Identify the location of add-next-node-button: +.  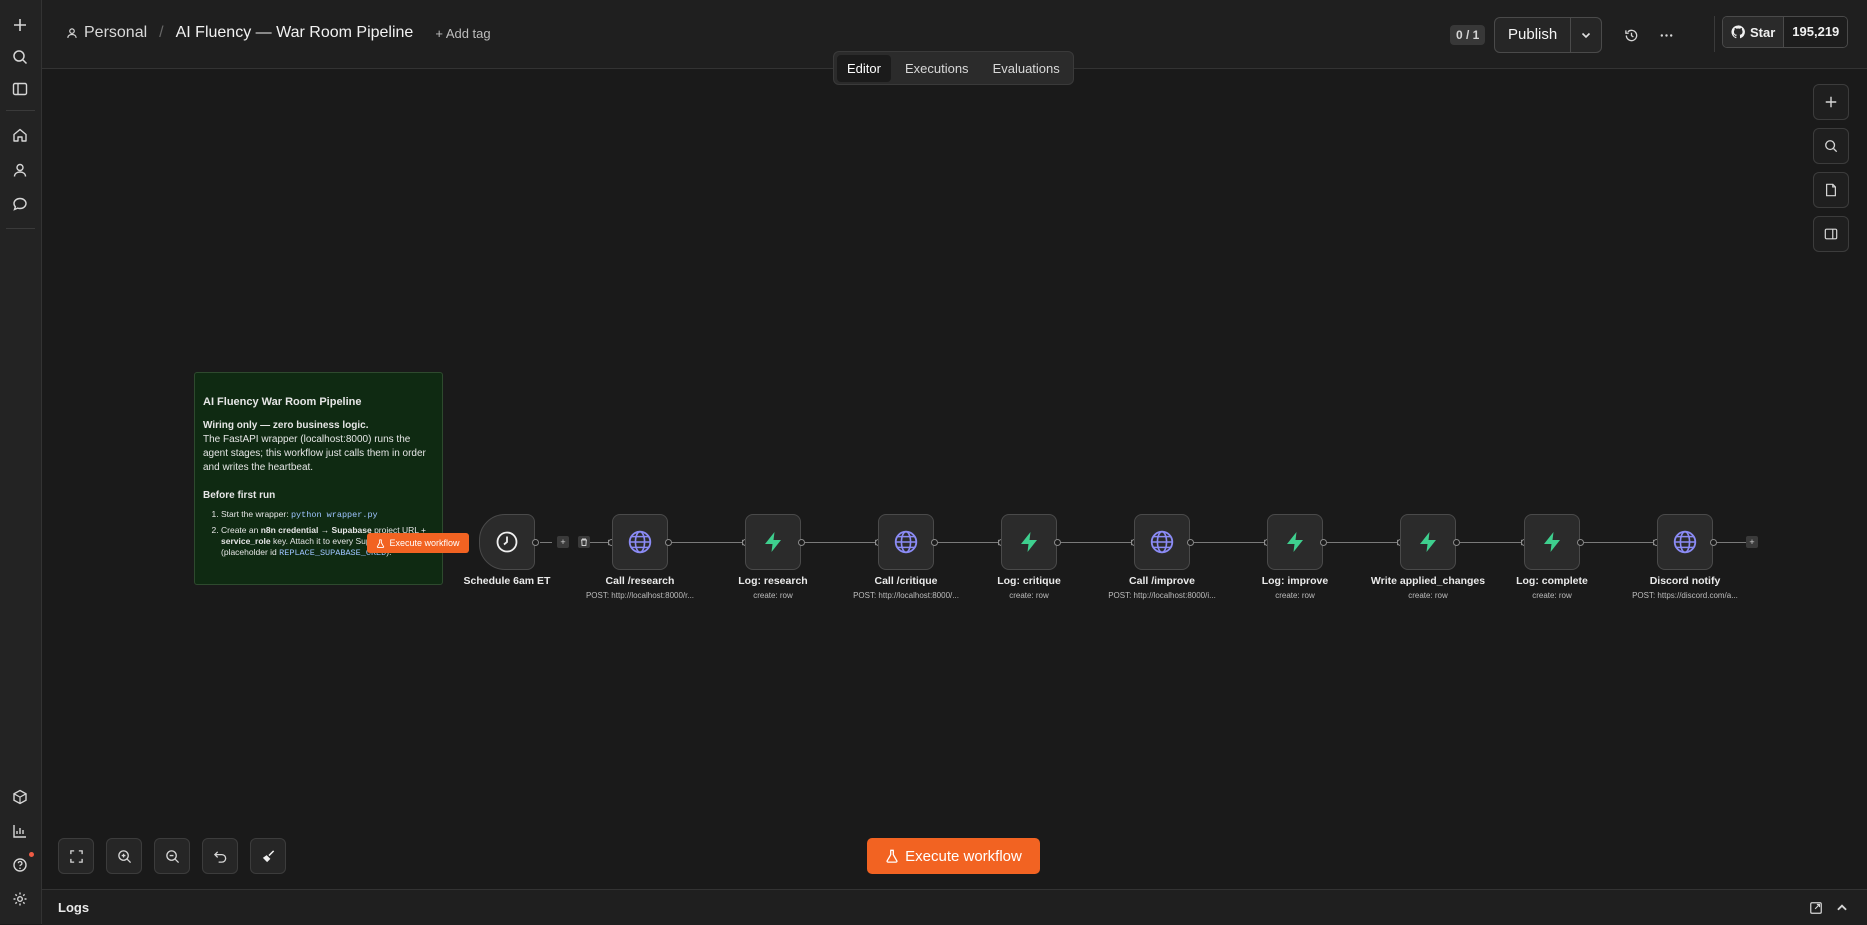
(1752, 542).